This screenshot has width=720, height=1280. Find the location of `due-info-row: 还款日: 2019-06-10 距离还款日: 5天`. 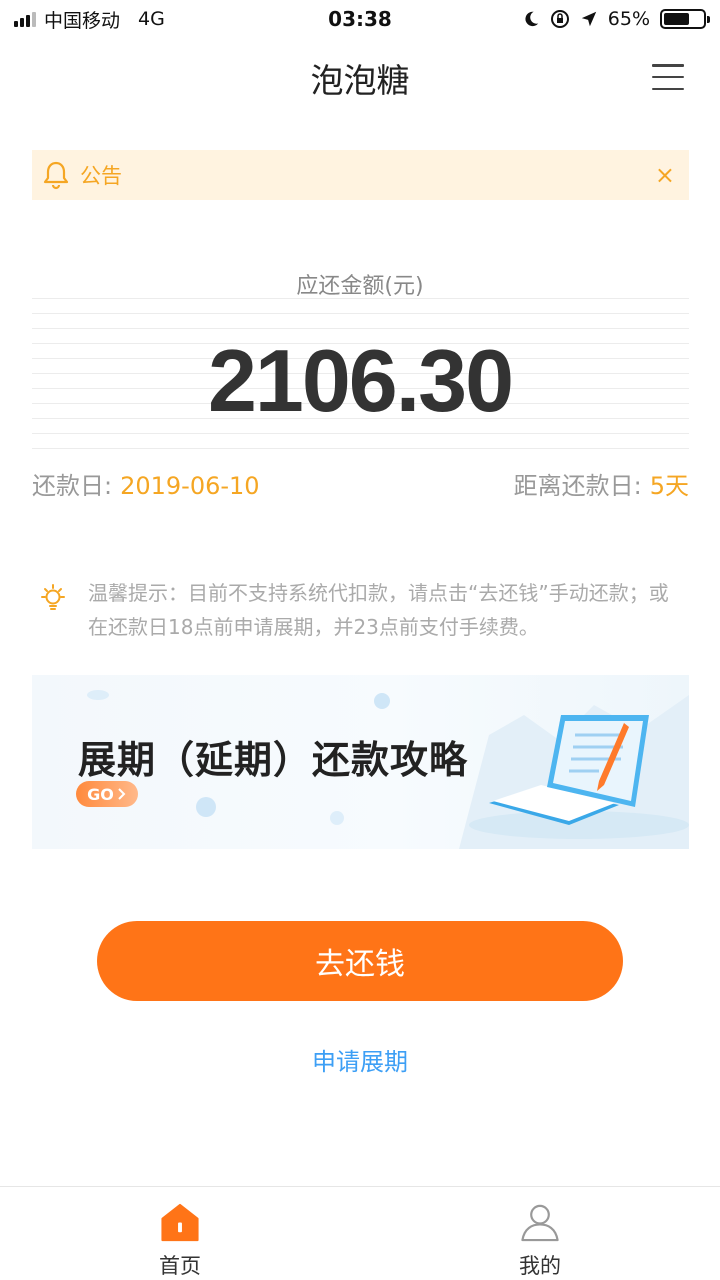

due-info-row: 还款日: 2019-06-10 距离还款日: 5天 is located at coordinates (360, 483).